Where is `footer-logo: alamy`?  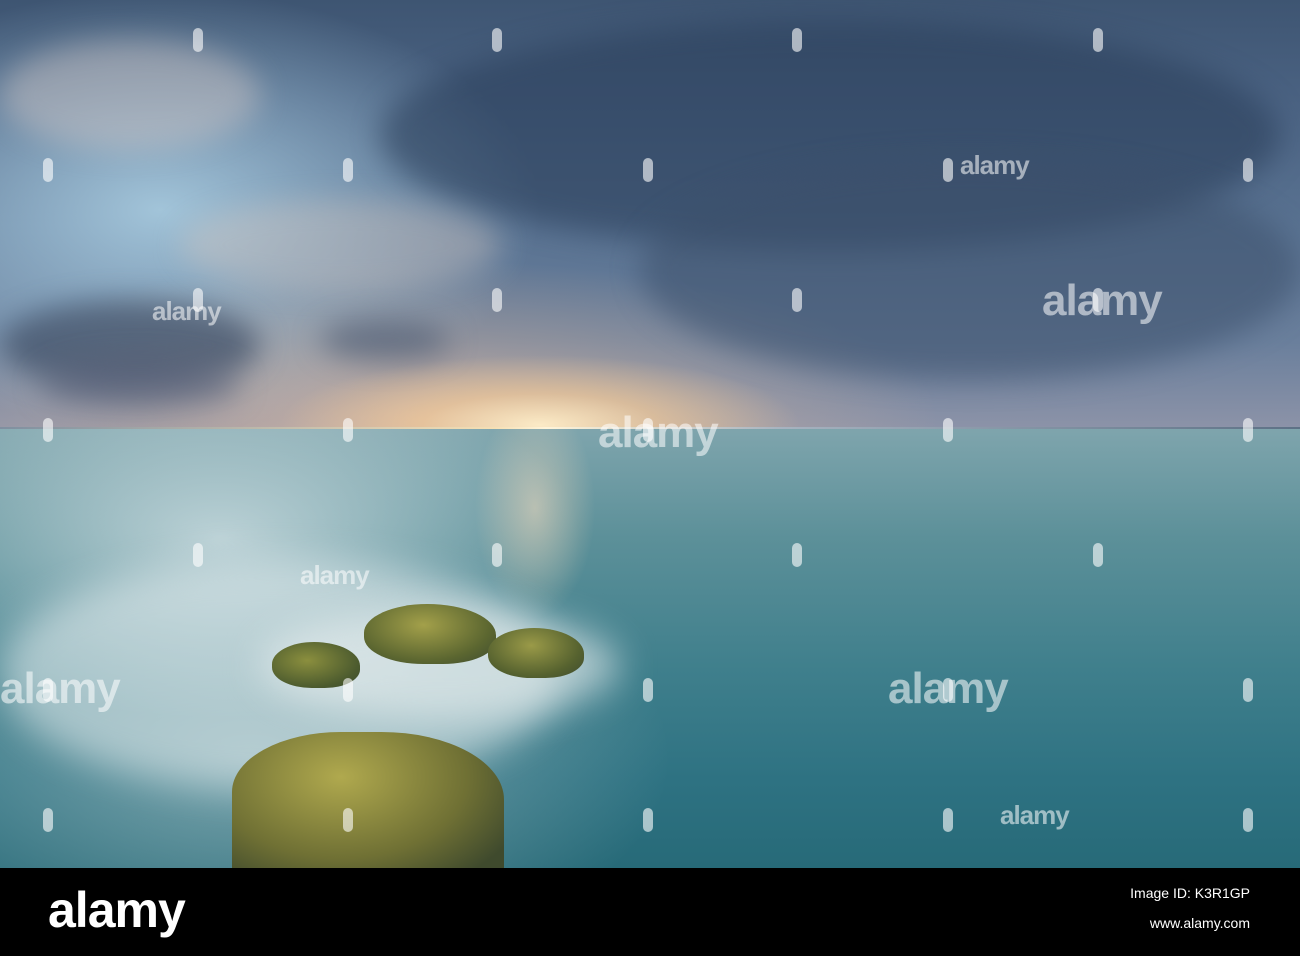 footer-logo: alamy is located at coordinates (117, 910).